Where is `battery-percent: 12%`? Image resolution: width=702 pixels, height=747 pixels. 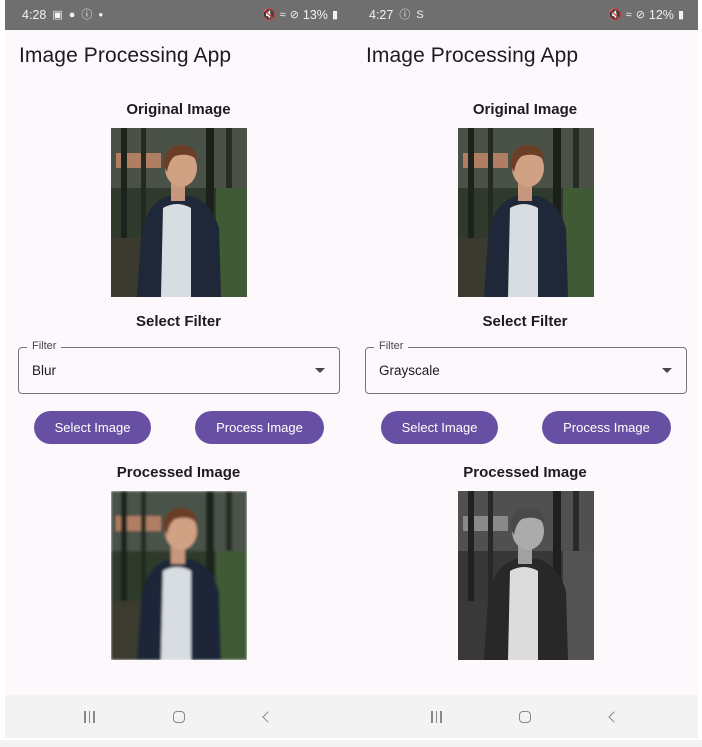
battery-percent: 12% is located at coordinates (661, 15).